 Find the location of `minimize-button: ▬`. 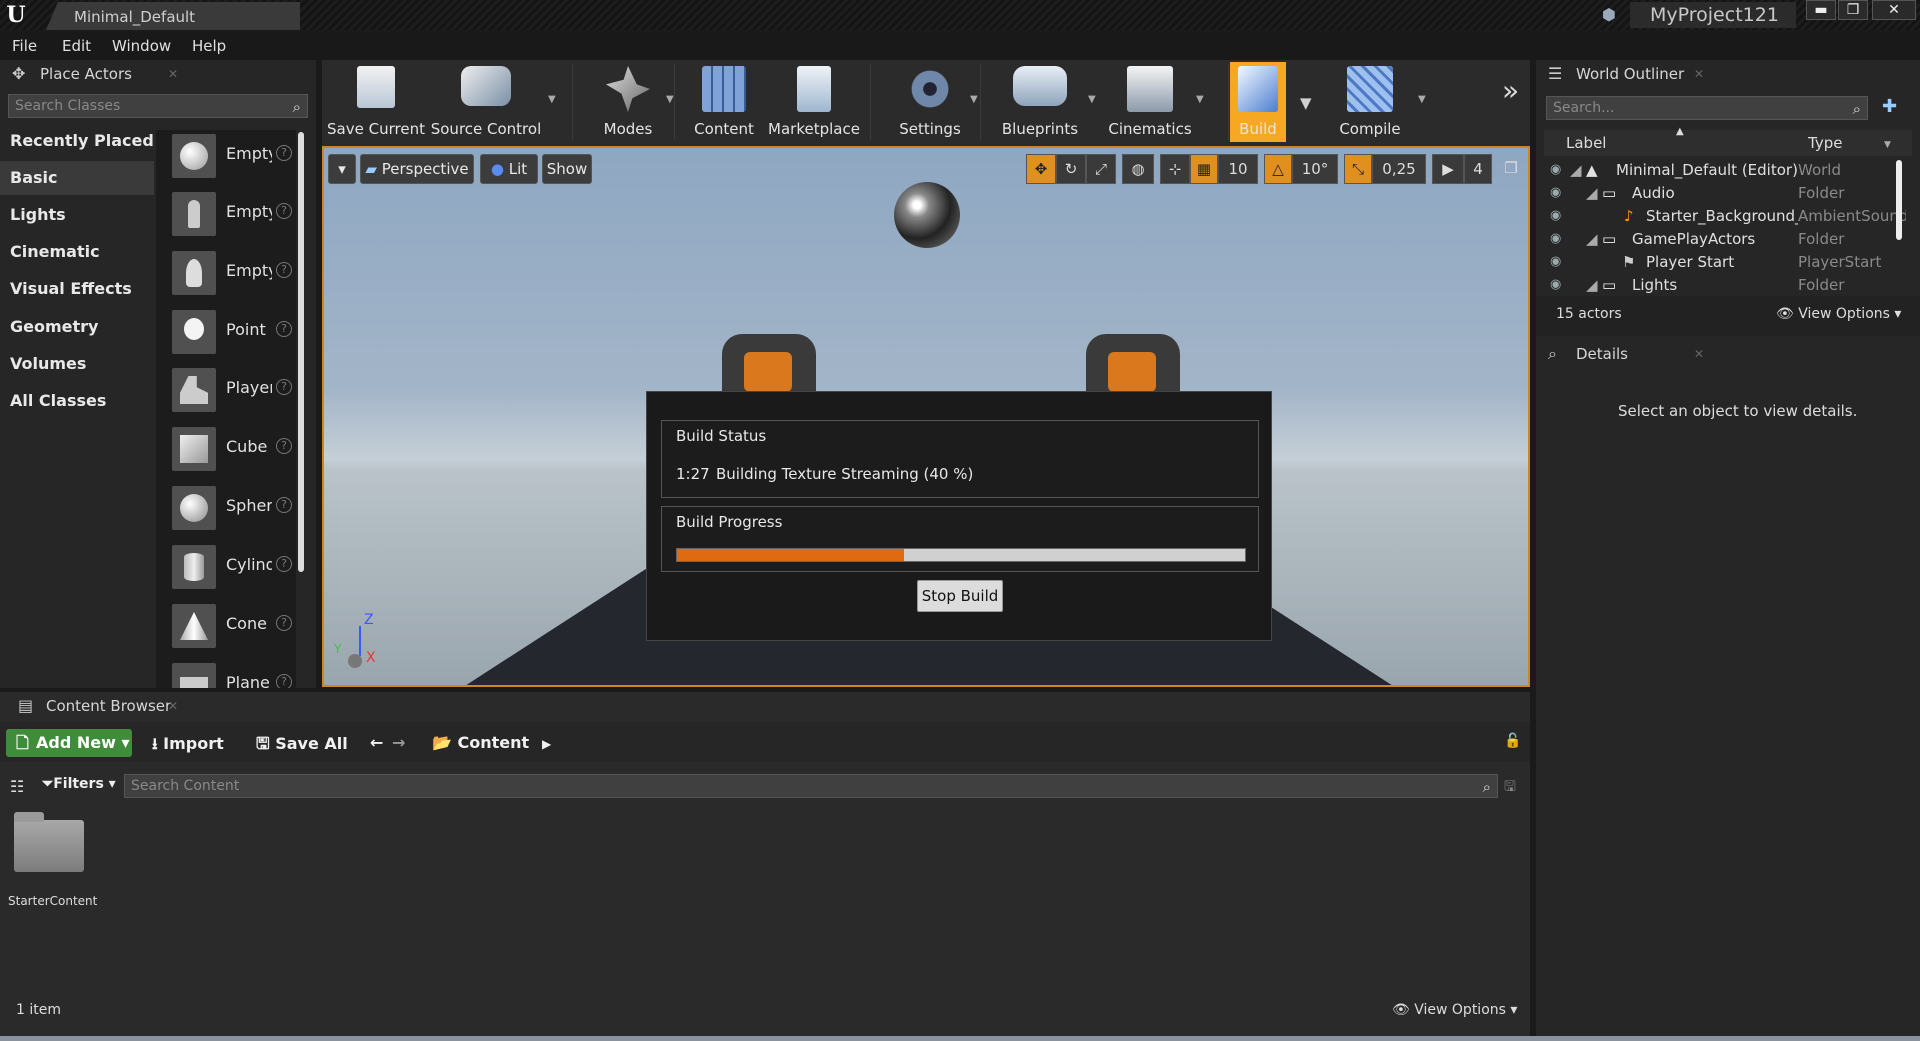

minimize-button: ▬ is located at coordinates (1821, 10).